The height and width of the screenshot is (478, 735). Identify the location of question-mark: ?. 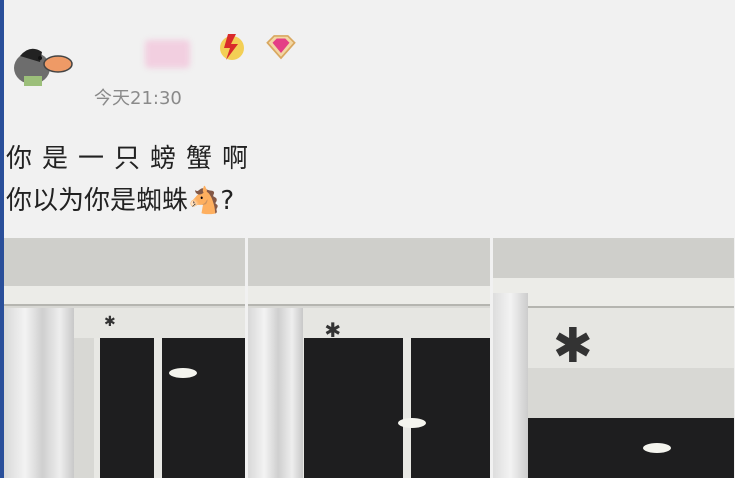
(227, 201).